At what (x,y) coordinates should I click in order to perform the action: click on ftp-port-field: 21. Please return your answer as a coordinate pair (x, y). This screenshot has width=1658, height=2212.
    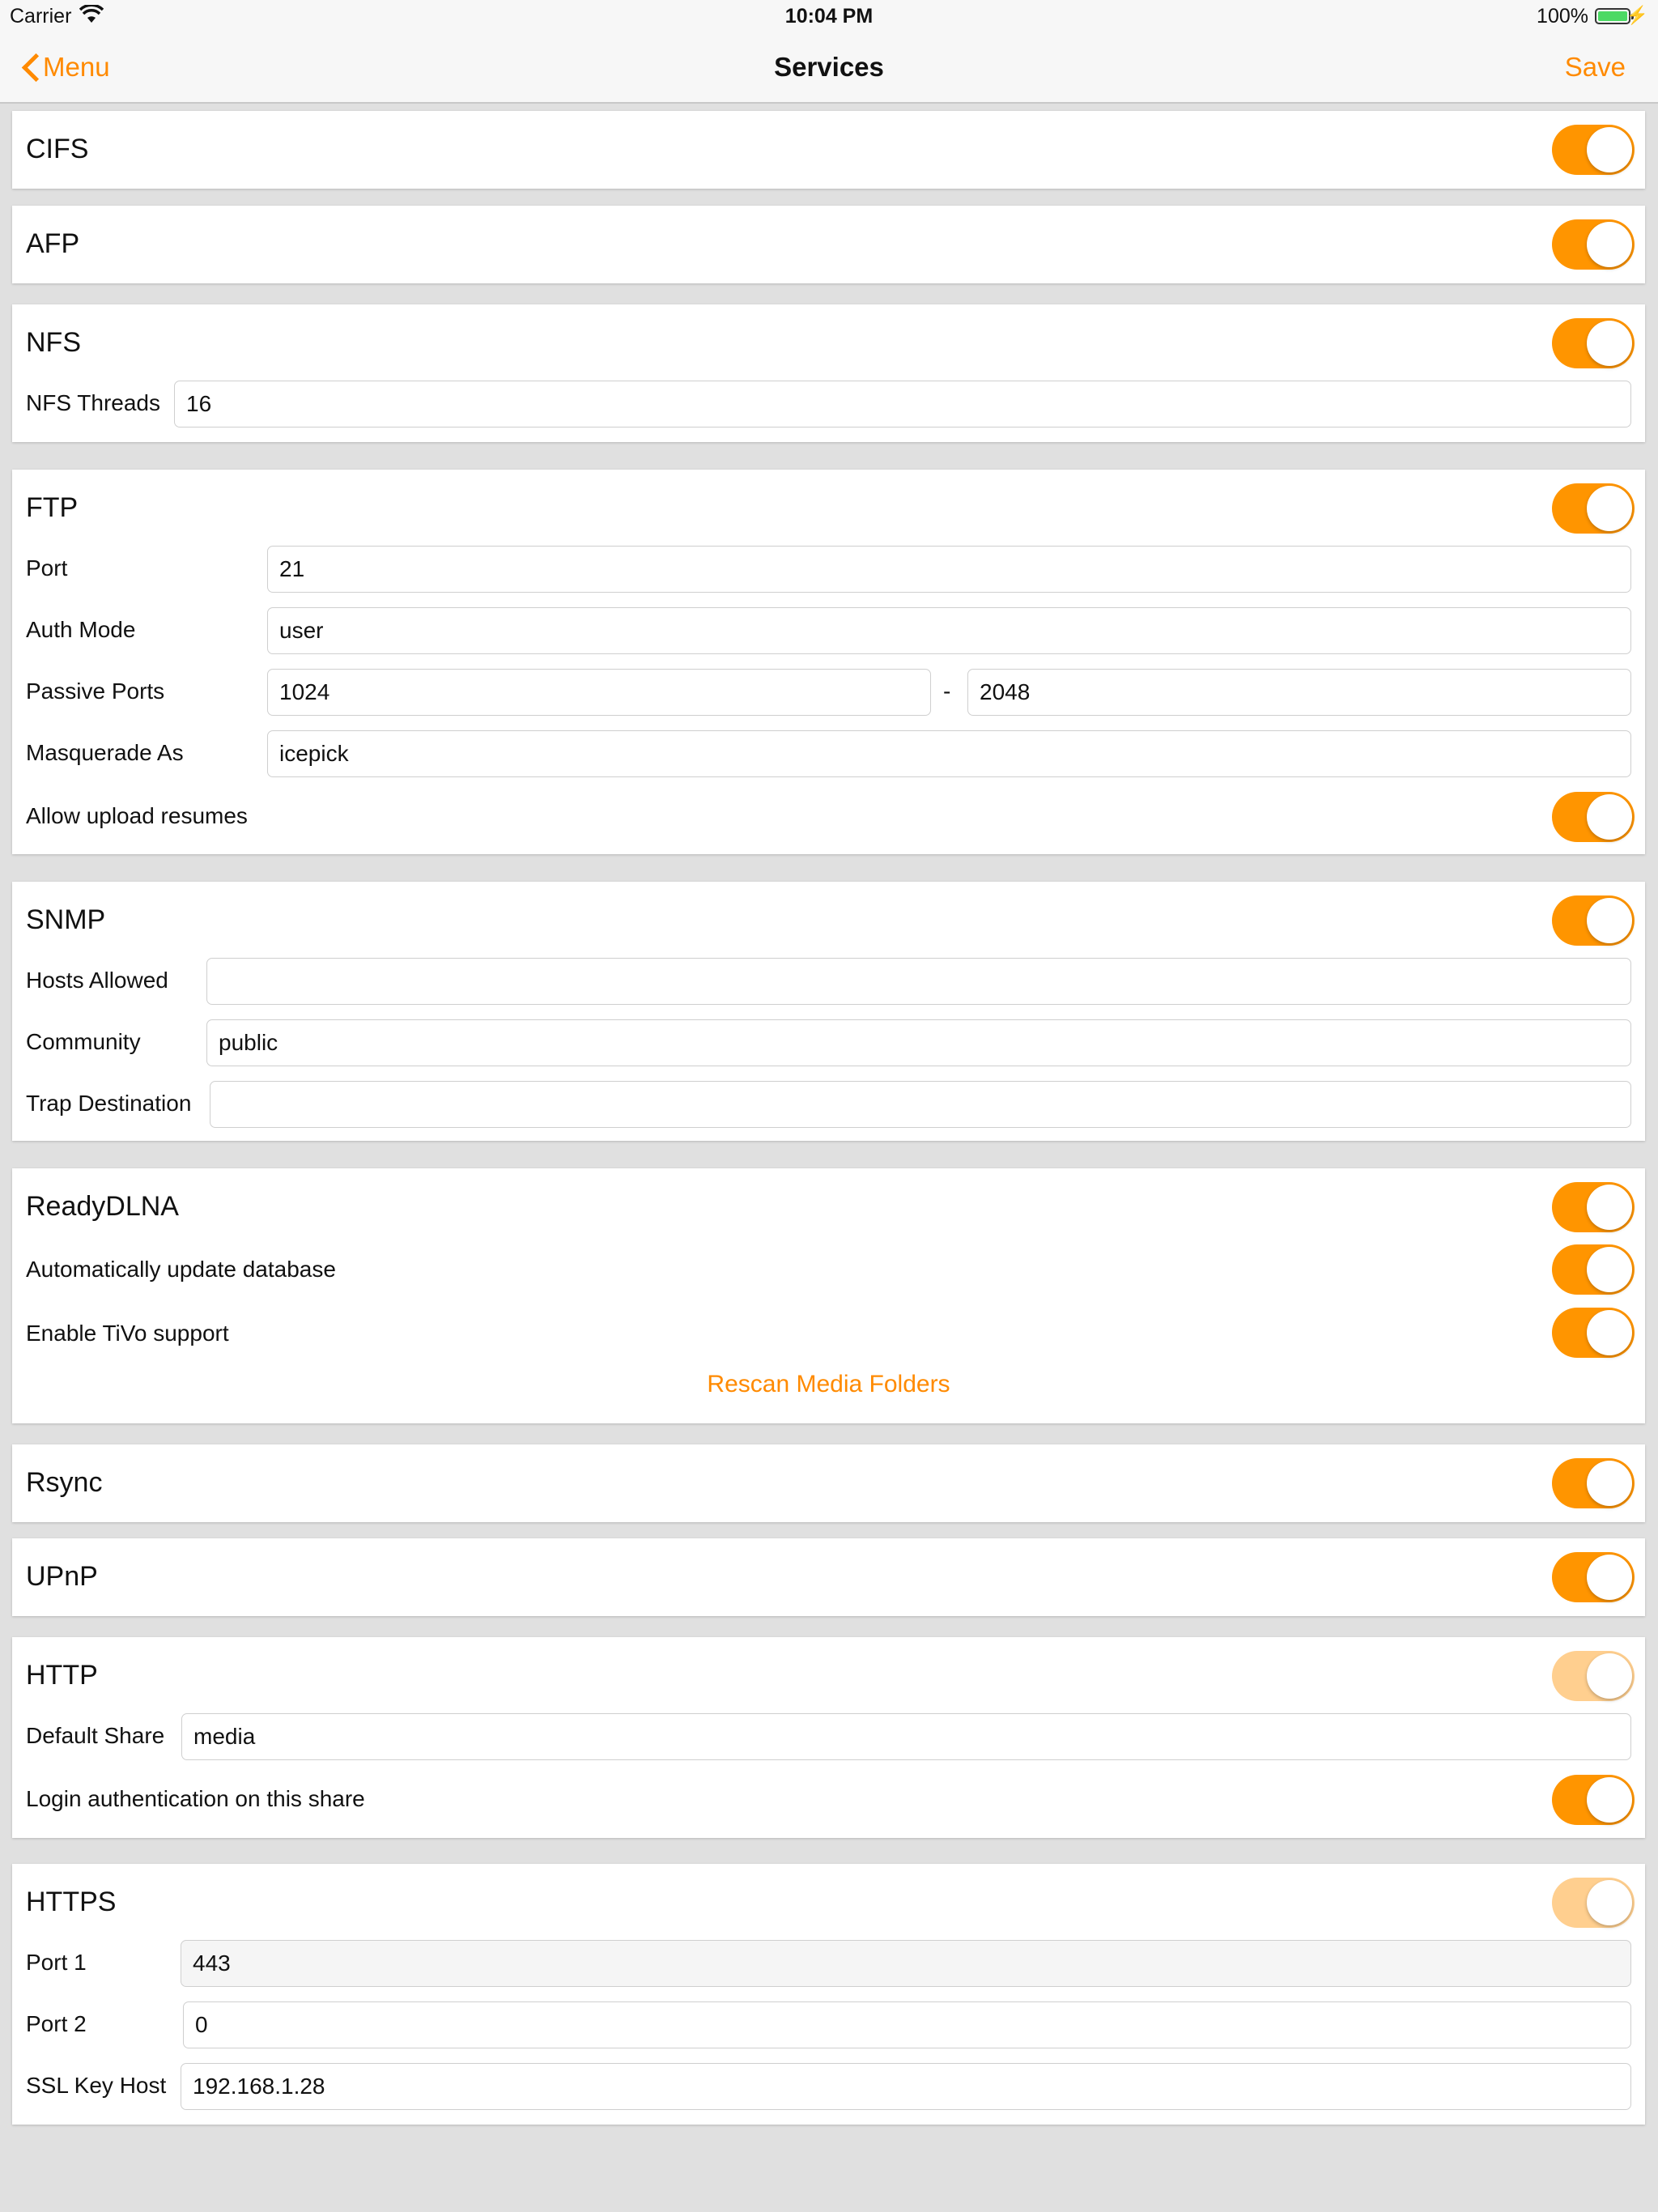
    Looking at the image, I should click on (949, 569).